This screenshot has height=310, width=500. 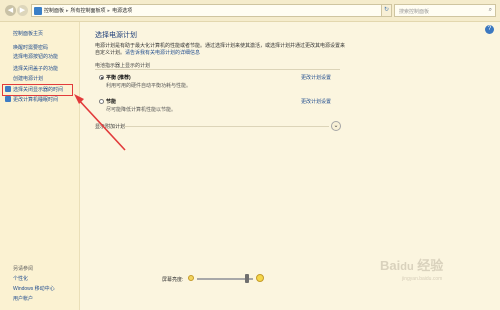 I want to click on sidebar-item-label: 更改计算机睡眠时间, so click(x=36, y=100).